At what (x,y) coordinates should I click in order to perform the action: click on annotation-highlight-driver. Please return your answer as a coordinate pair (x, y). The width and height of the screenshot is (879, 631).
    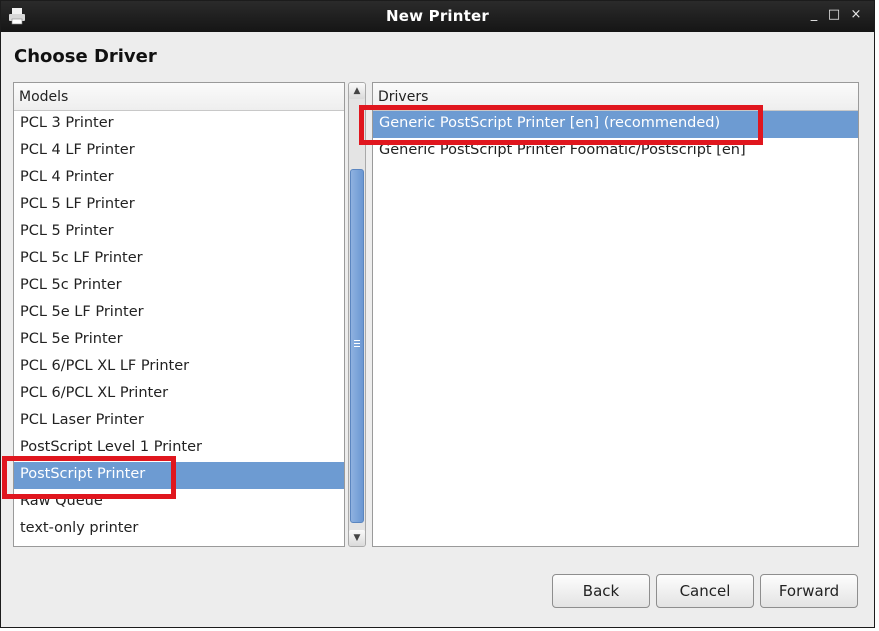
    Looking at the image, I should click on (561, 125).